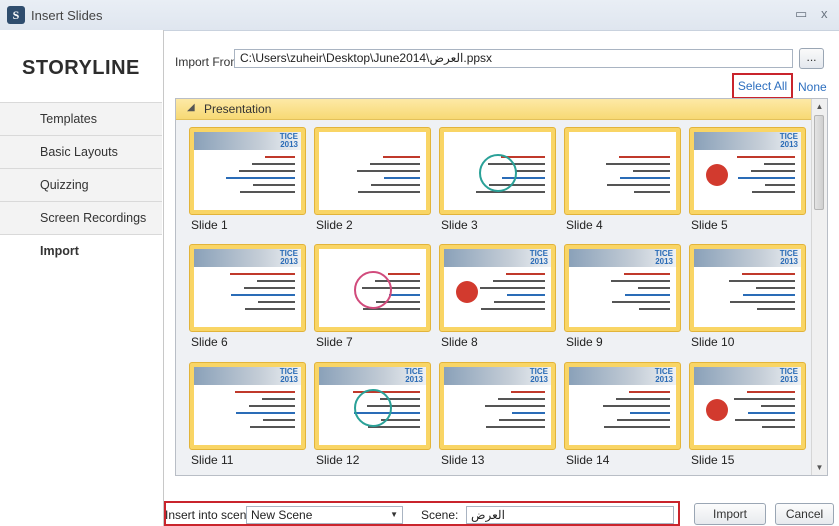 This screenshot has width=839, height=526. Describe the element at coordinates (819, 162) in the screenshot. I see `scroll-thumb` at that location.